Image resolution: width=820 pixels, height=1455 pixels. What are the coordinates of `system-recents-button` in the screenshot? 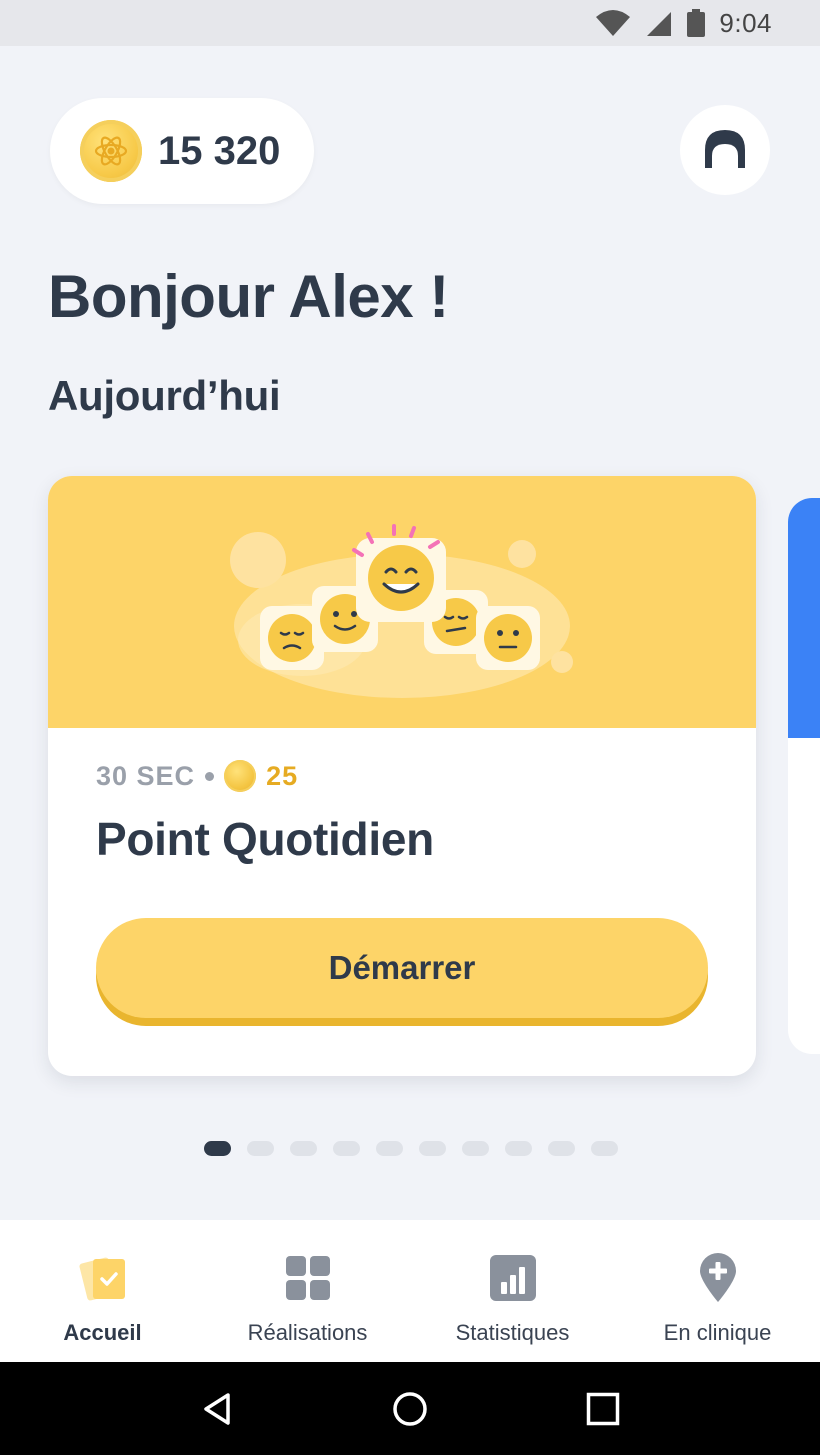 It's located at (603, 1409).